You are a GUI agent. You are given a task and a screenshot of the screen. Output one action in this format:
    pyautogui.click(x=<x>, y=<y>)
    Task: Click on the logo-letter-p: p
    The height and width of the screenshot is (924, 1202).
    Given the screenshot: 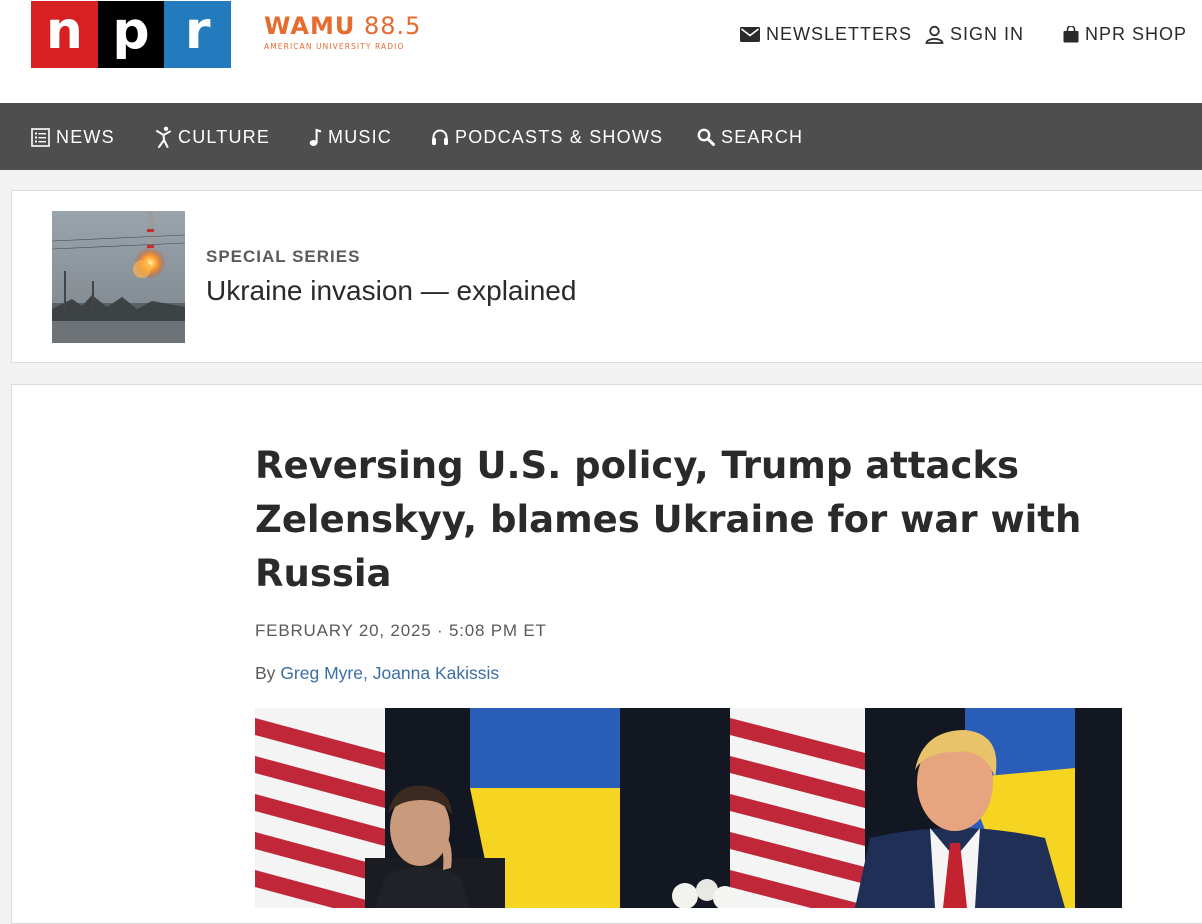 What is the action you would take?
    pyautogui.click(x=131, y=34)
    